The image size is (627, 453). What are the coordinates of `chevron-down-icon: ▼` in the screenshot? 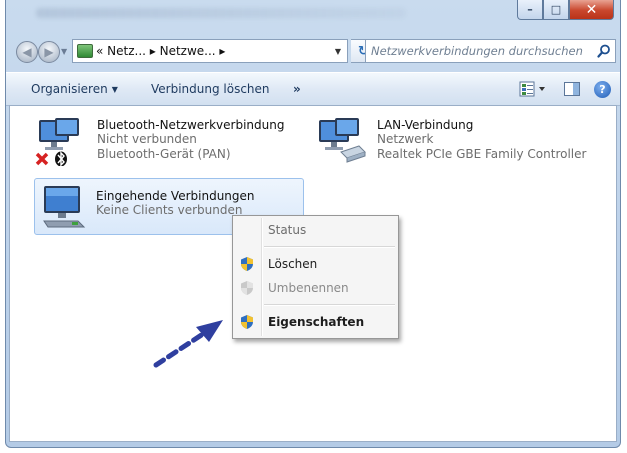 It's located at (114, 89).